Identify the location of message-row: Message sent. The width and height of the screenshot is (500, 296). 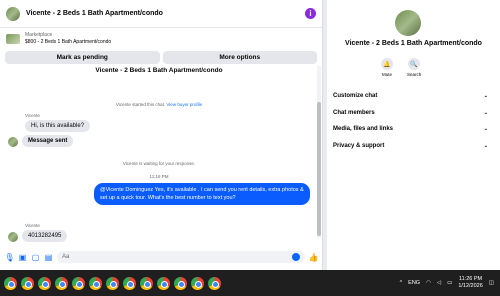
(163, 141).